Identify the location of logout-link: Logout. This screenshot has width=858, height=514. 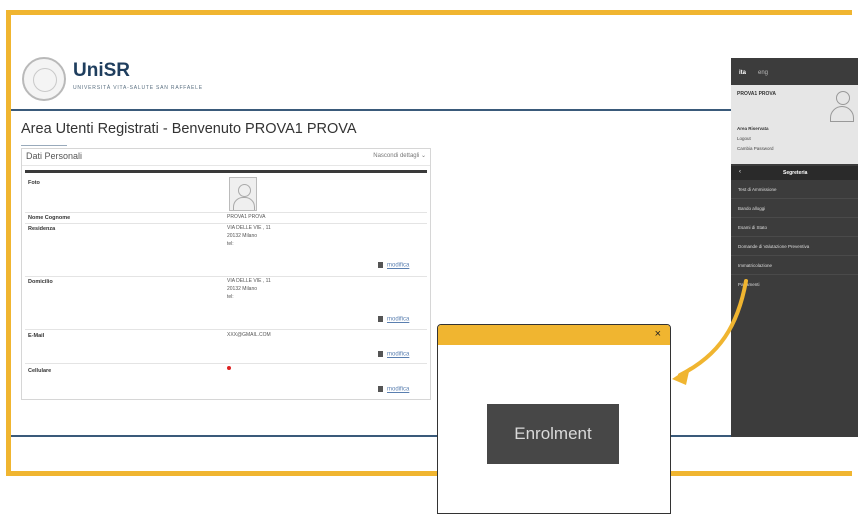
(744, 138).